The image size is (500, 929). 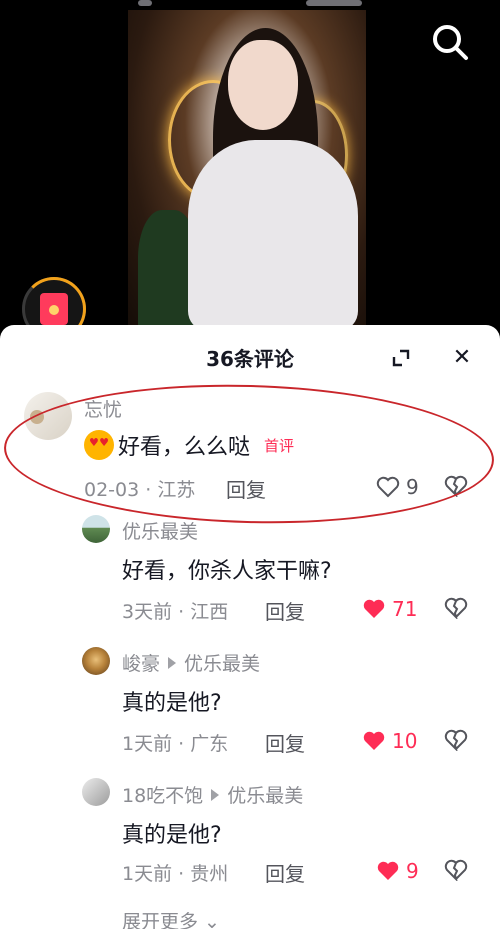 What do you see at coordinates (405, 741) in the screenshot?
I see `like-count: 10` at bounding box center [405, 741].